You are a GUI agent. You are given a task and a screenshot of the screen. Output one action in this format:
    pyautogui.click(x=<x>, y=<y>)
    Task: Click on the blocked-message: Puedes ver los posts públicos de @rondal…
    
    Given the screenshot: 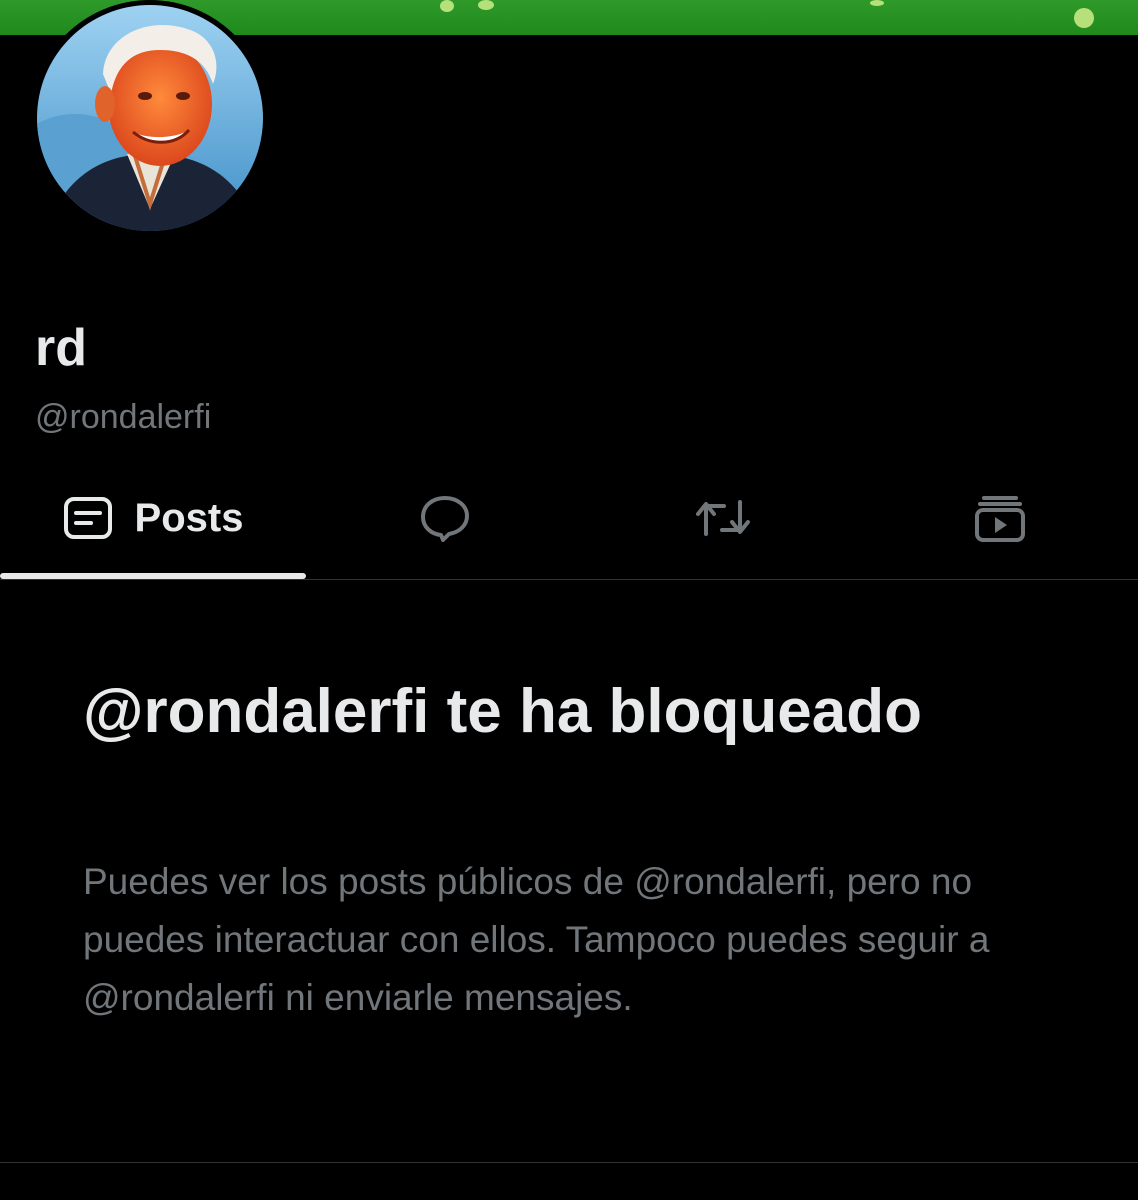 What is the action you would take?
    pyautogui.click(x=536, y=939)
    